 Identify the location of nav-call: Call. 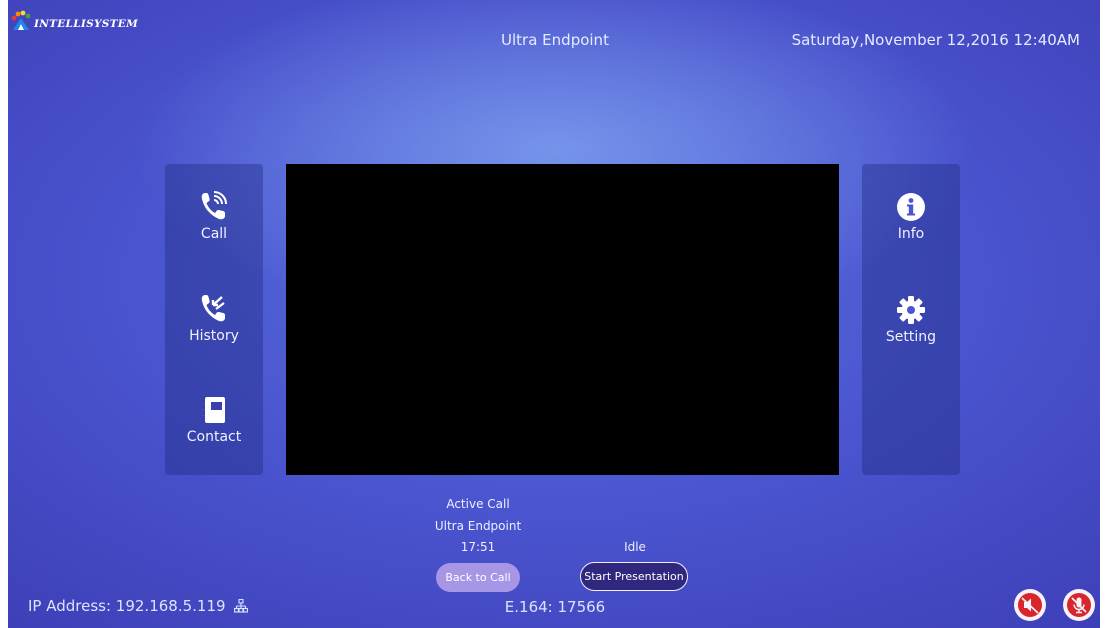
(214, 216).